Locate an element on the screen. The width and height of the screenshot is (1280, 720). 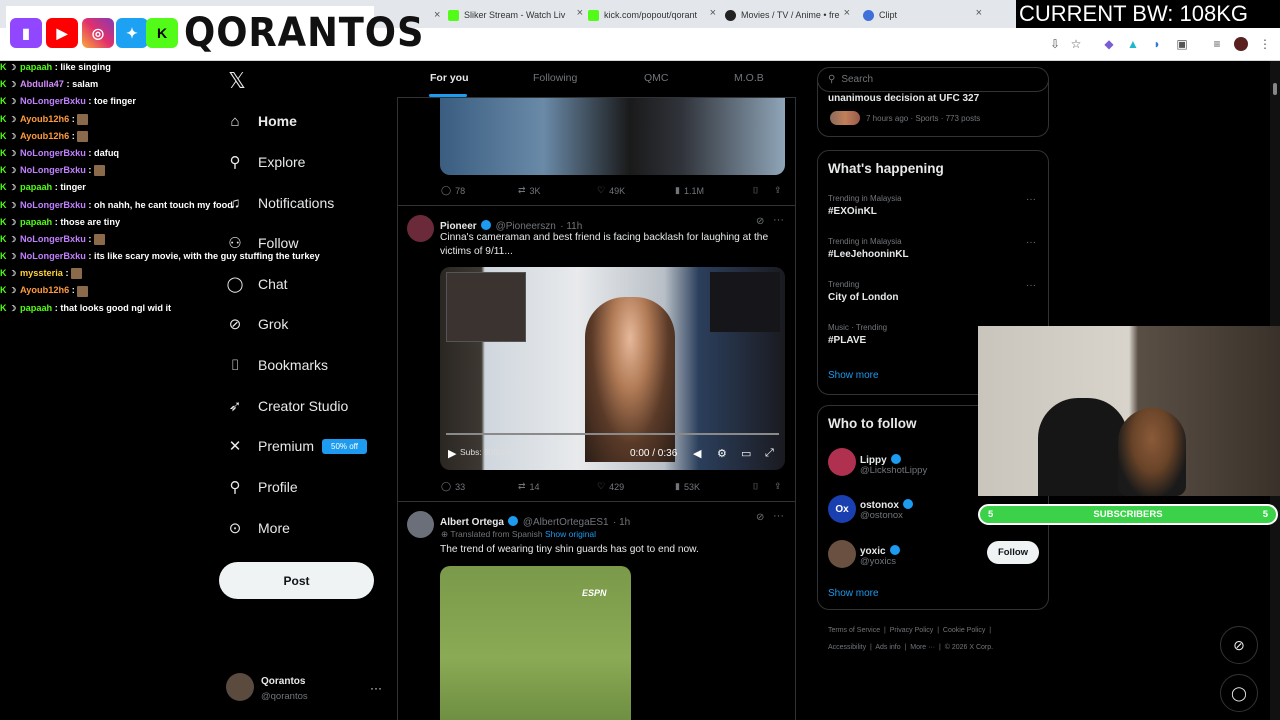
tab-for-you: For you is located at coordinates (449, 78).